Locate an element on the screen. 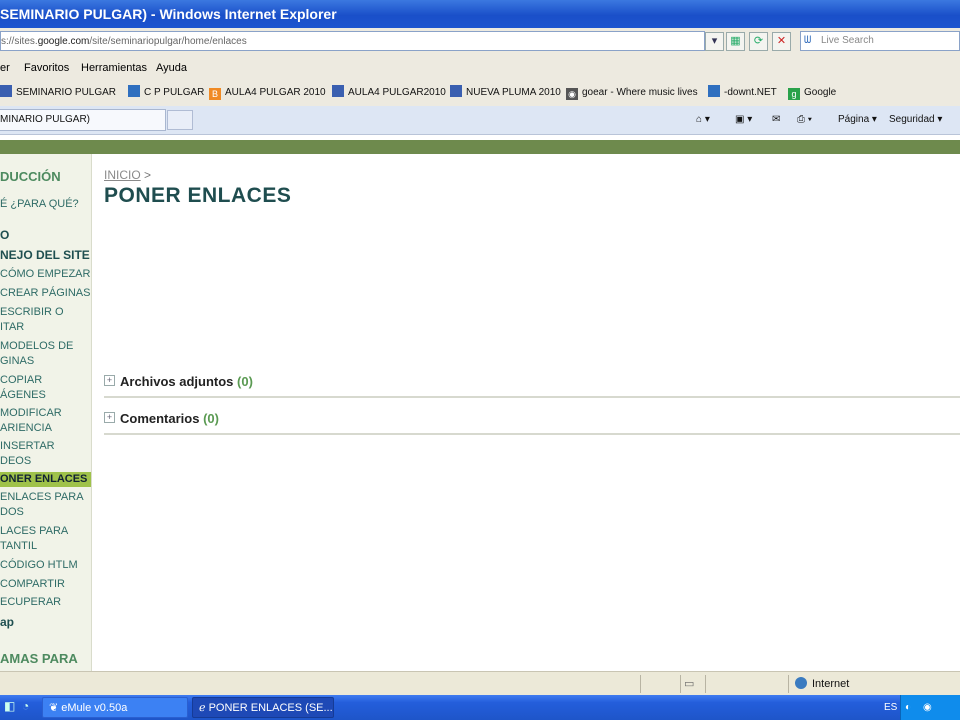 This screenshot has height=720, width=960. taskbar-button-emule: ❦ eMule v0.50a is located at coordinates (115, 707).